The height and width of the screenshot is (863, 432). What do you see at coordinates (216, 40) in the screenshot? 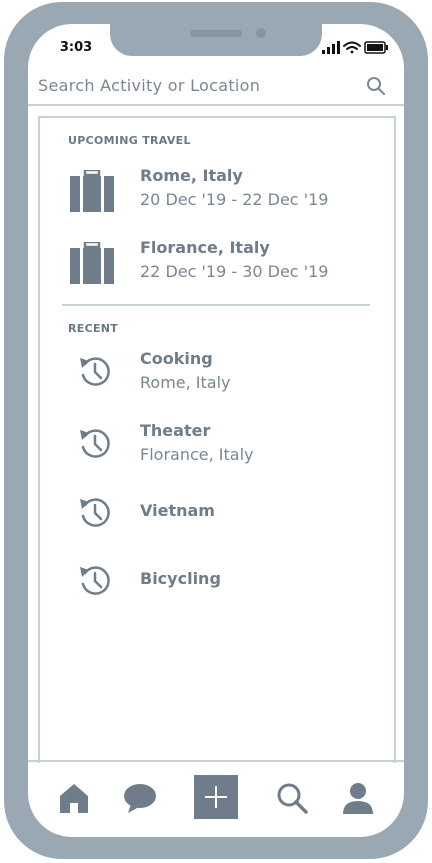
I see `notch` at bounding box center [216, 40].